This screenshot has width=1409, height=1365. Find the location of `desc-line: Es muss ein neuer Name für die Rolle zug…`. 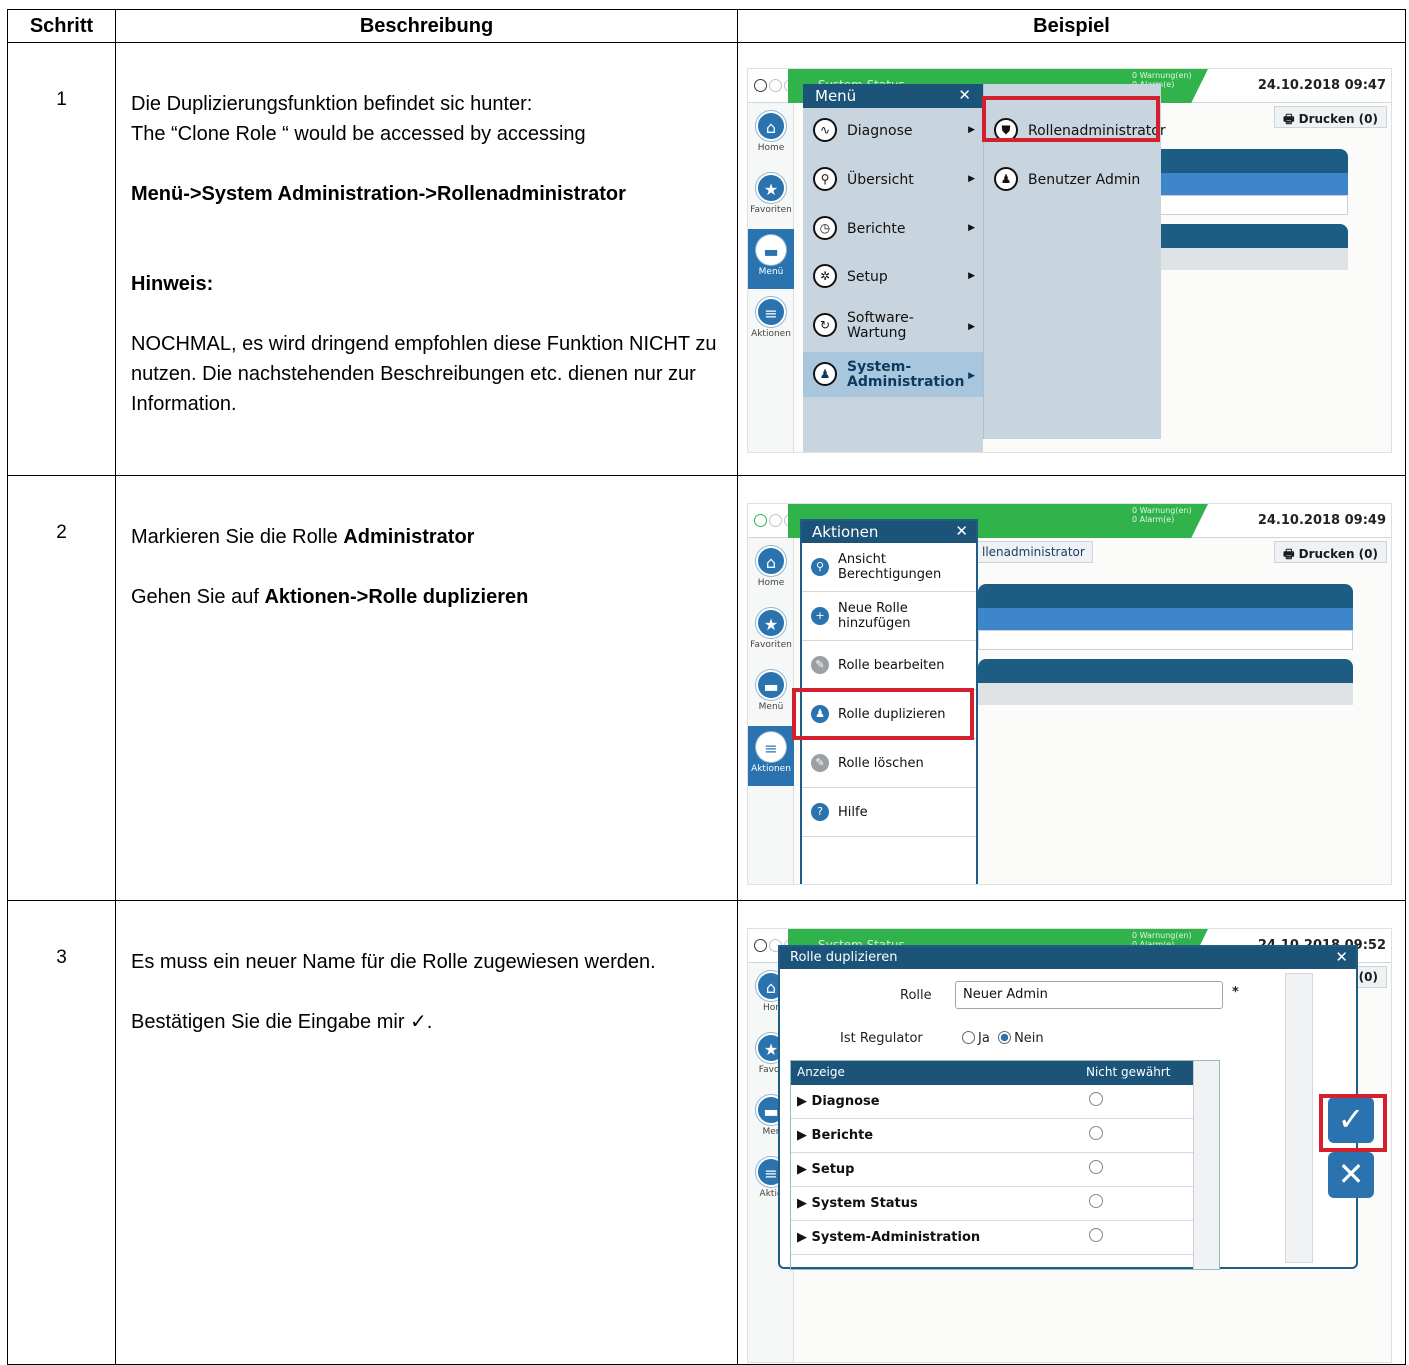

desc-line: Es muss ein neuer Name für die Rolle zug… is located at coordinates (393, 962).